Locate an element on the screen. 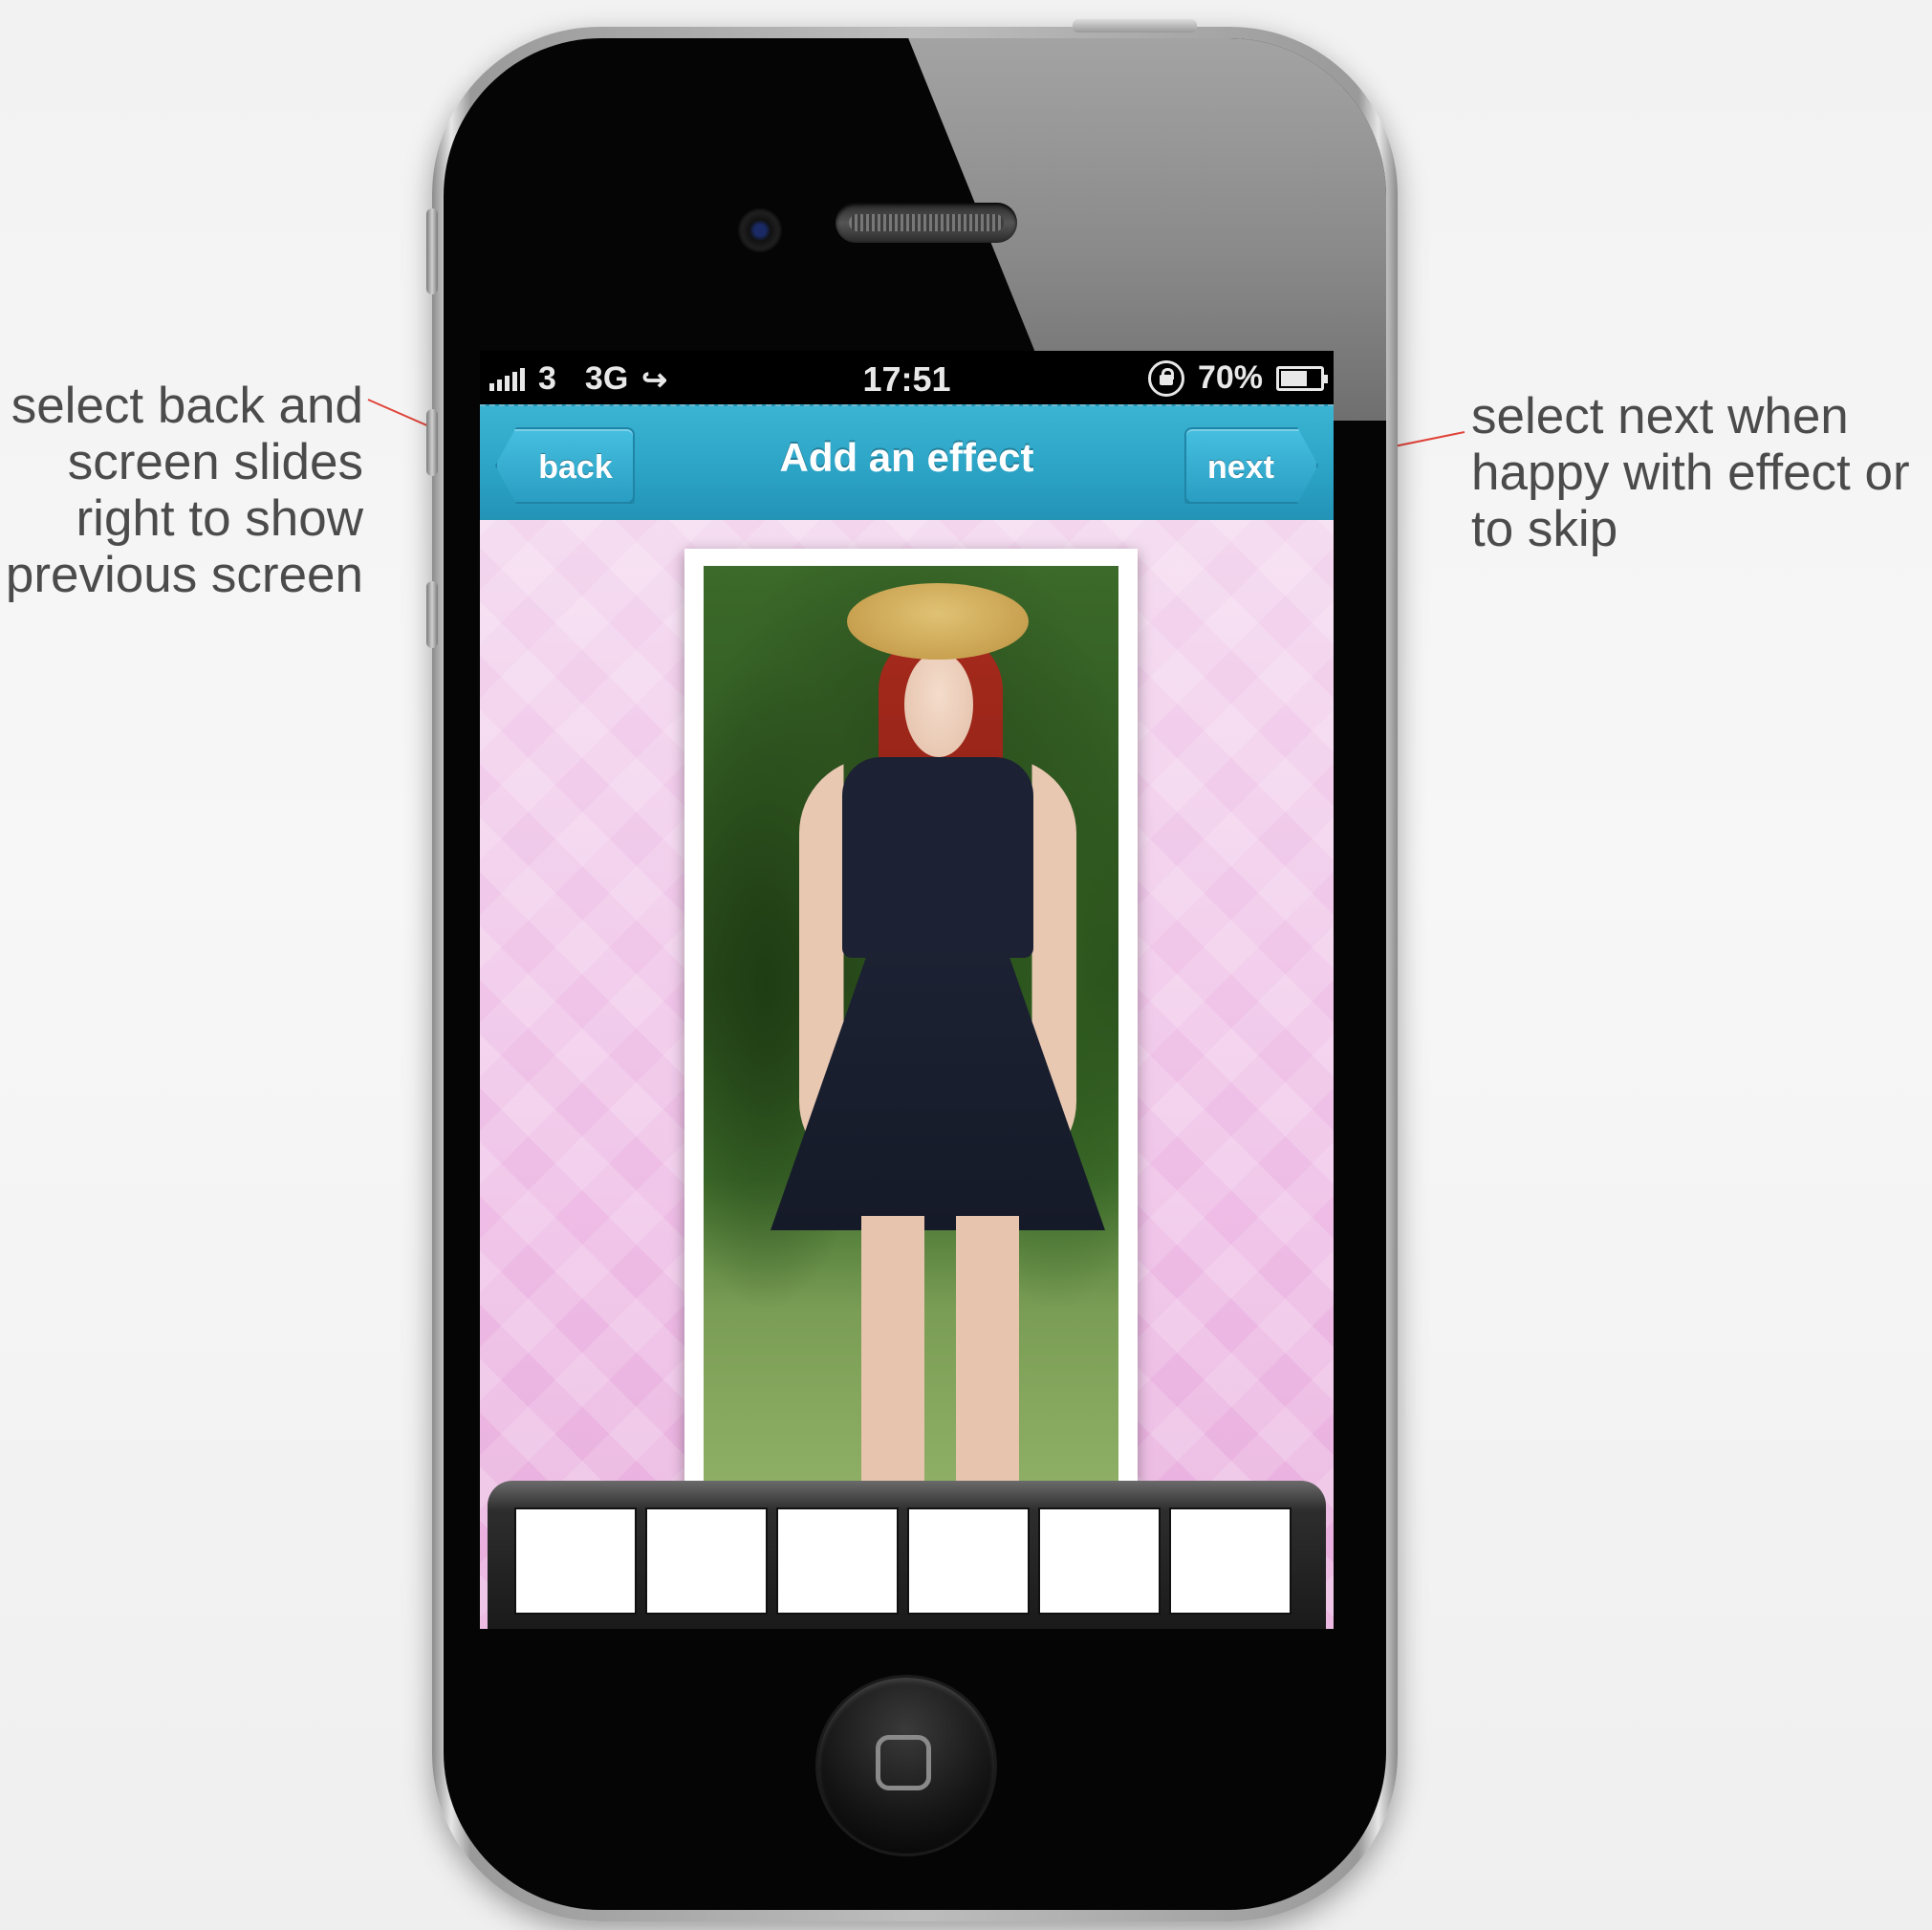 This screenshot has height=1930, width=1932. earpiece-speaker is located at coordinates (927, 223).